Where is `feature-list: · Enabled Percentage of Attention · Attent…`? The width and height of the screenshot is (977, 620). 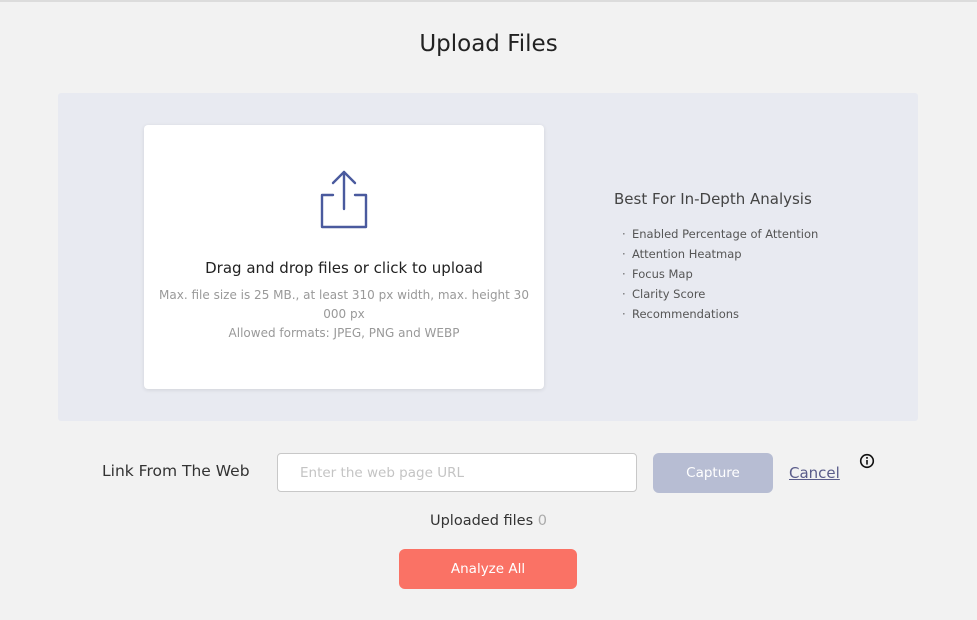
feature-list: · Enabled Percentage of Attention · Attent… is located at coordinates (720, 276).